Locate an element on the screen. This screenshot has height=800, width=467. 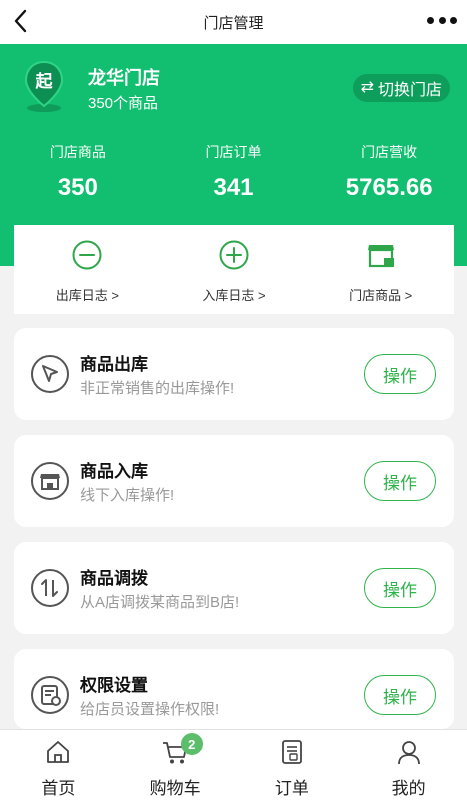
tab-label: 购物车 is located at coordinates (175, 788).